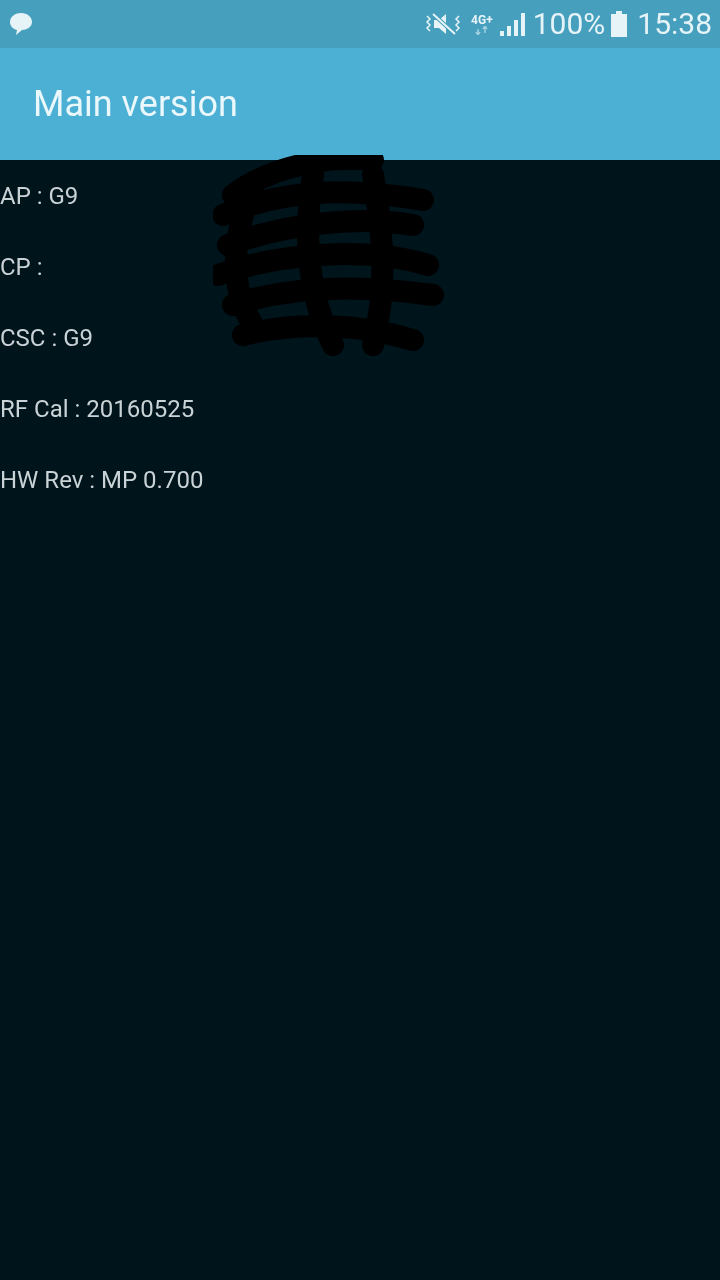 This screenshot has width=720, height=1280. I want to click on battery-percent: 100%, so click(569, 24).